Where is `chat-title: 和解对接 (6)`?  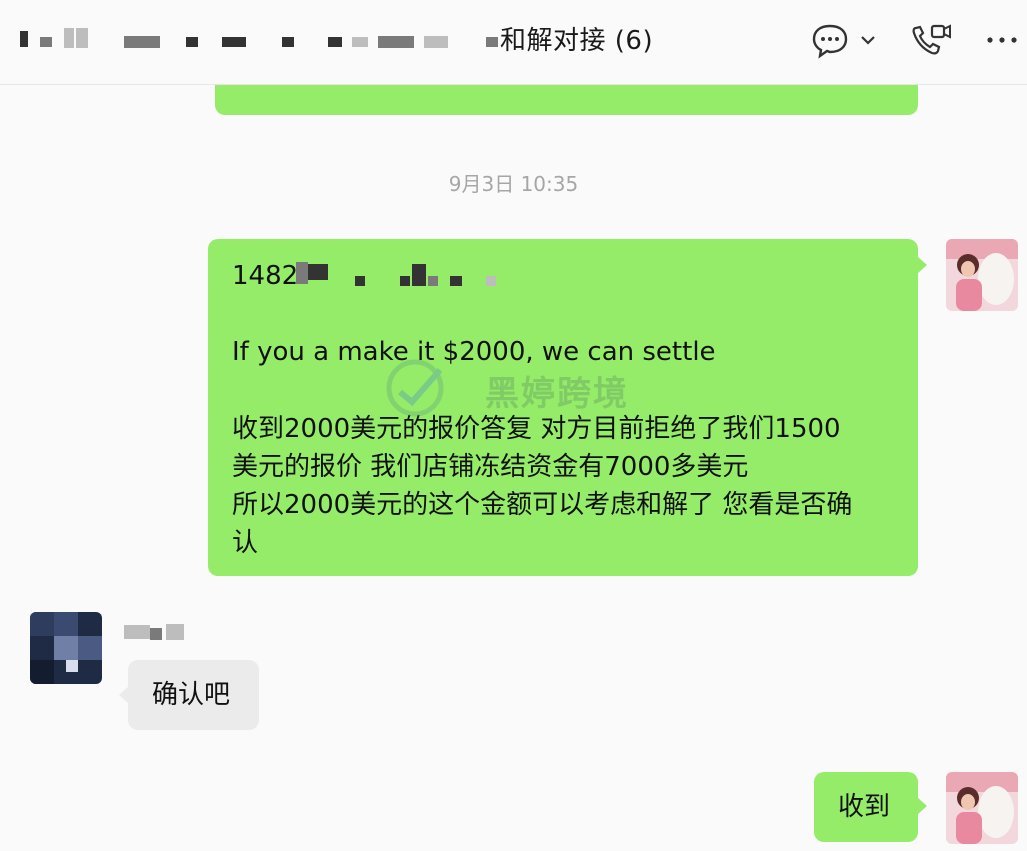 chat-title: 和解对接 (6) is located at coordinates (577, 41).